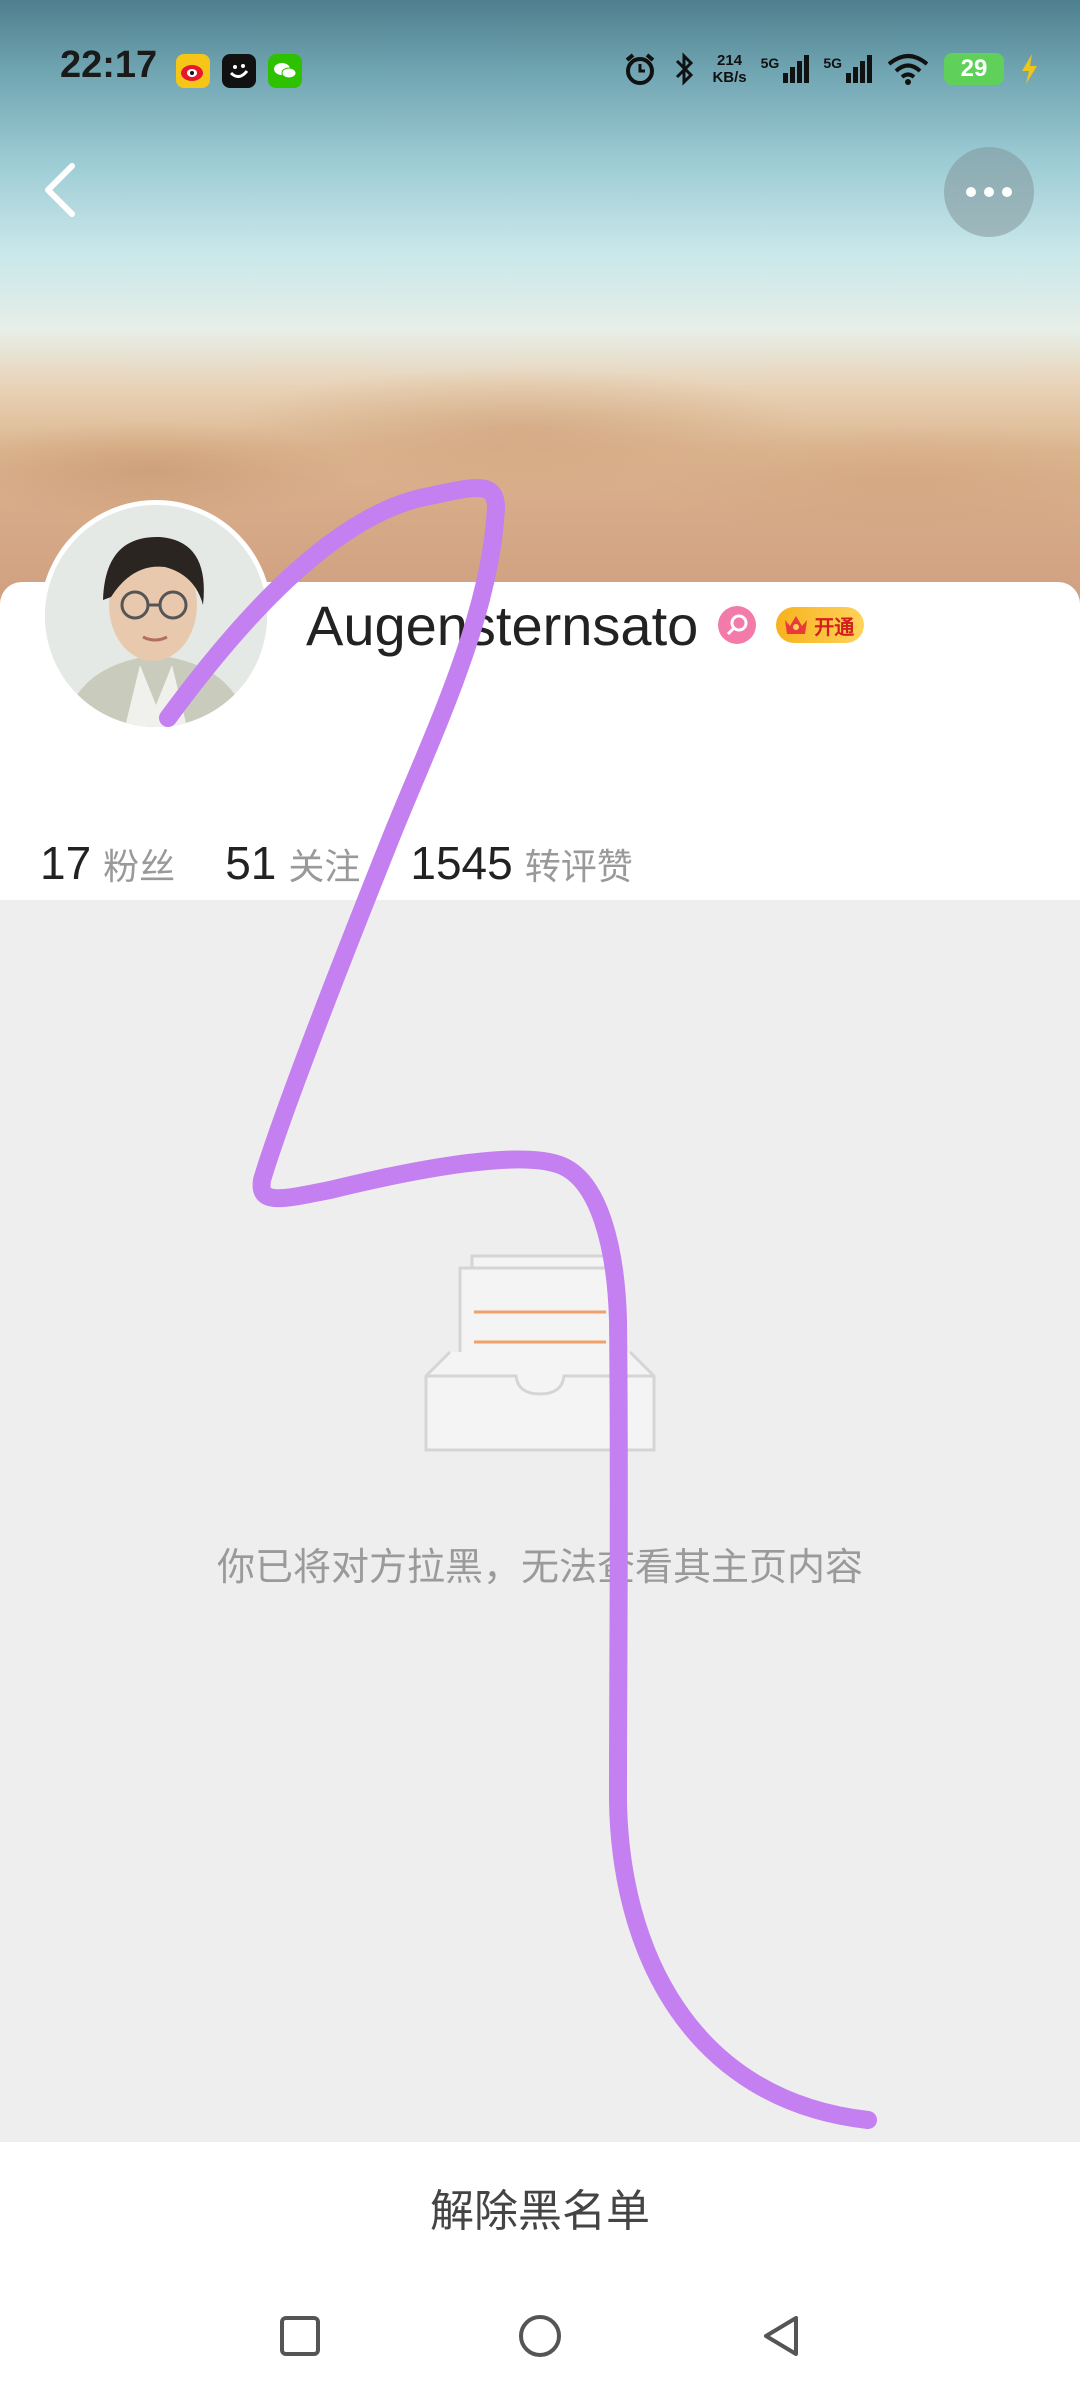 The height and width of the screenshot is (2400, 1080). Describe the element at coordinates (908, 69) in the screenshot. I see `wifi-icon` at that location.